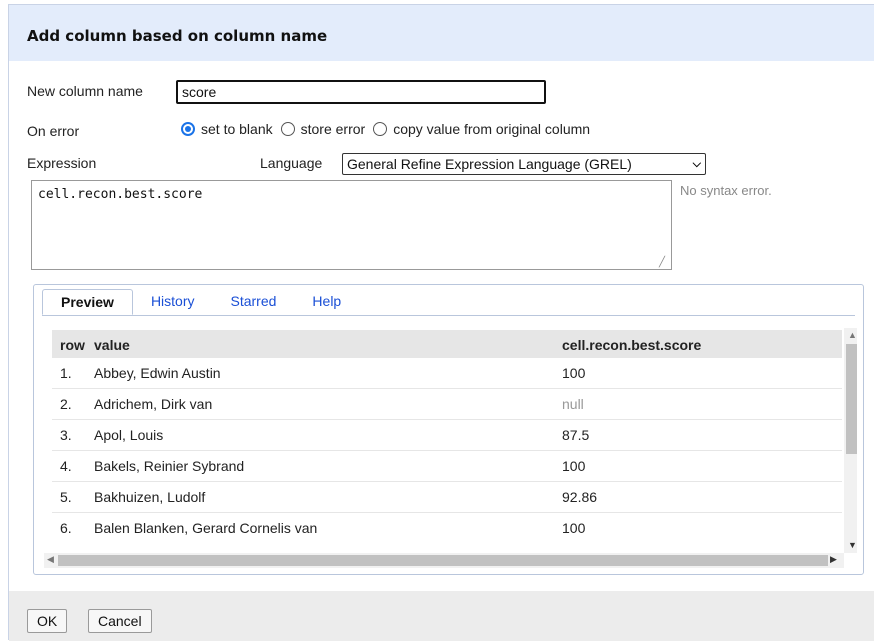 The width and height of the screenshot is (874, 641). I want to click on new-column-label: New column name, so click(85, 91).